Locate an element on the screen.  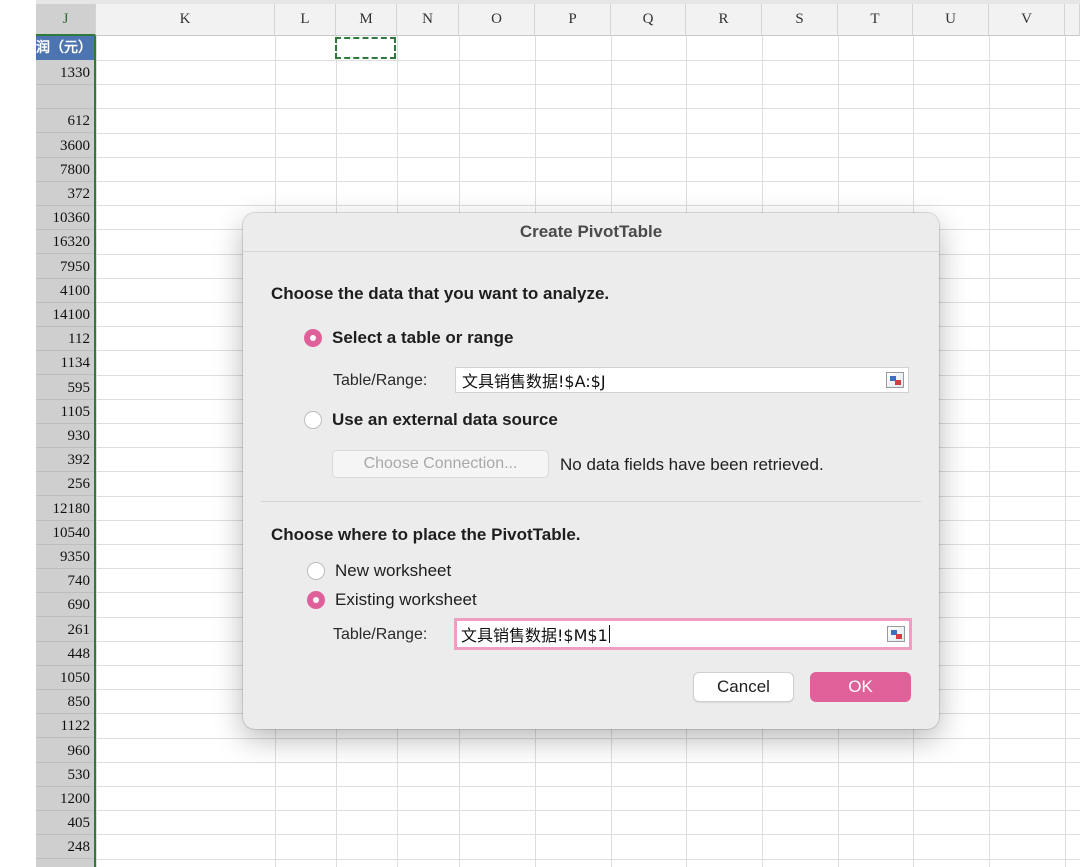
column-j-cell: 930 is located at coordinates (65, 436).